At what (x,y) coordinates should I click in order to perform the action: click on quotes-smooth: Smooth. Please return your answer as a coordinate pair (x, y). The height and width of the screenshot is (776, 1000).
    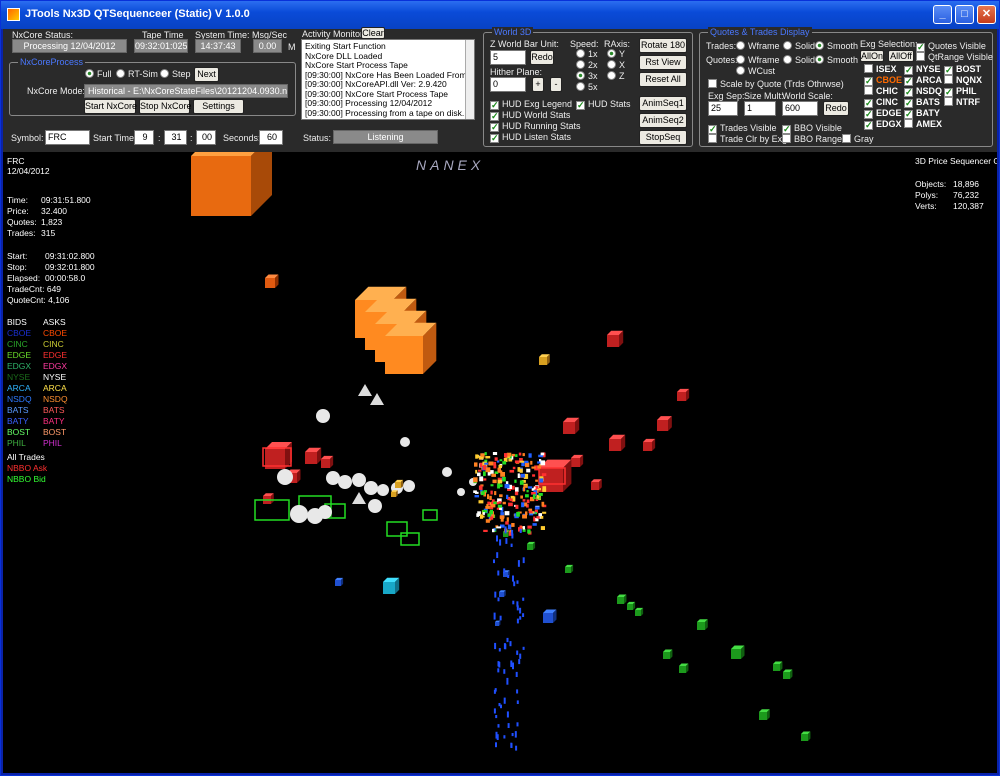
    Looking at the image, I should click on (836, 60).